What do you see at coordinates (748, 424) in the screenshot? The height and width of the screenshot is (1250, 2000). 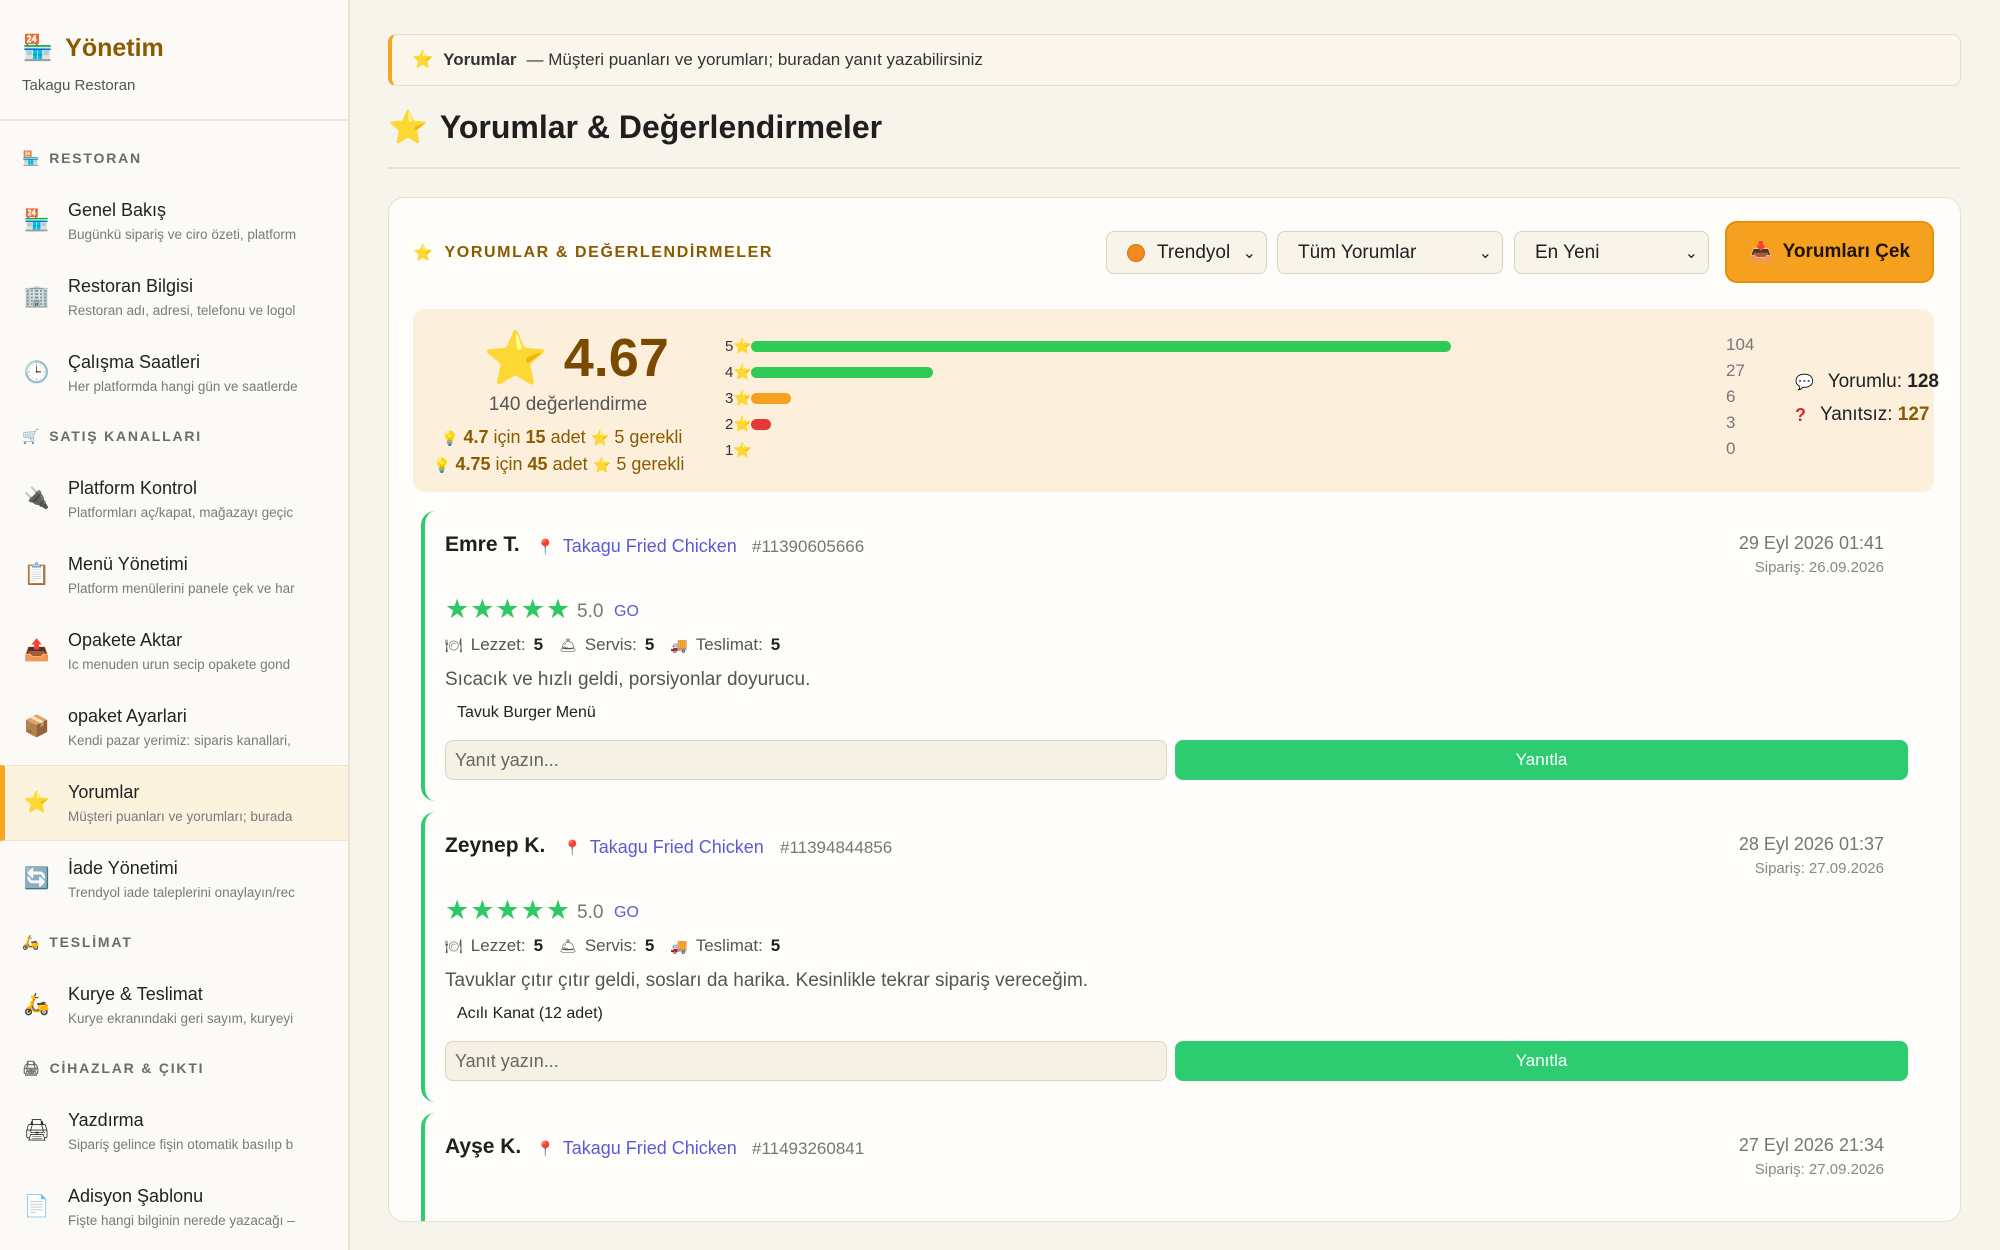 I see `distribution-row-2: 2⭐` at bounding box center [748, 424].